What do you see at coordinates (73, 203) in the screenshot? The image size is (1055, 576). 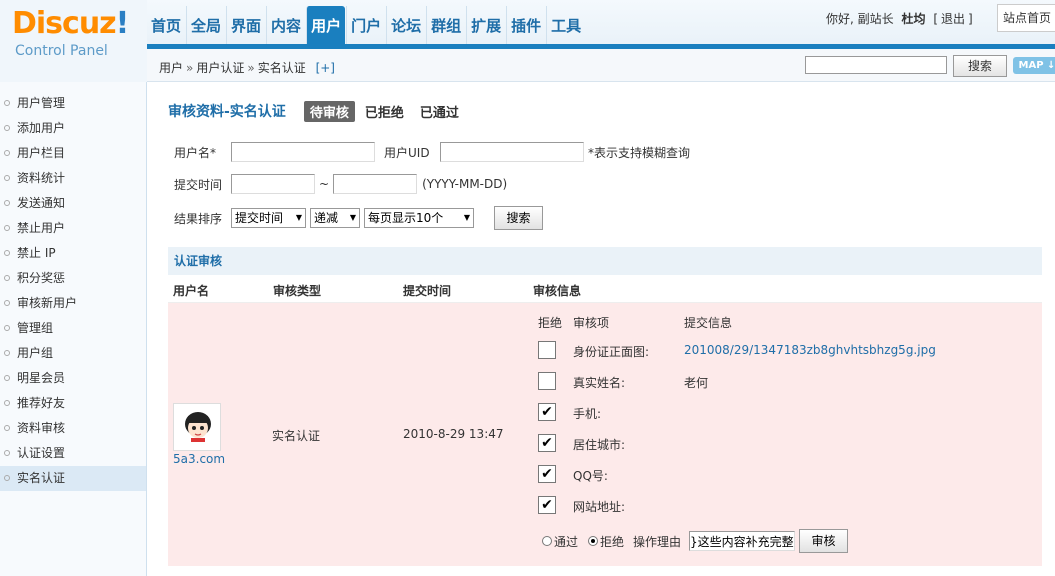 I see `sidebar-item: 发送通知` at bounding box center [73, 203].